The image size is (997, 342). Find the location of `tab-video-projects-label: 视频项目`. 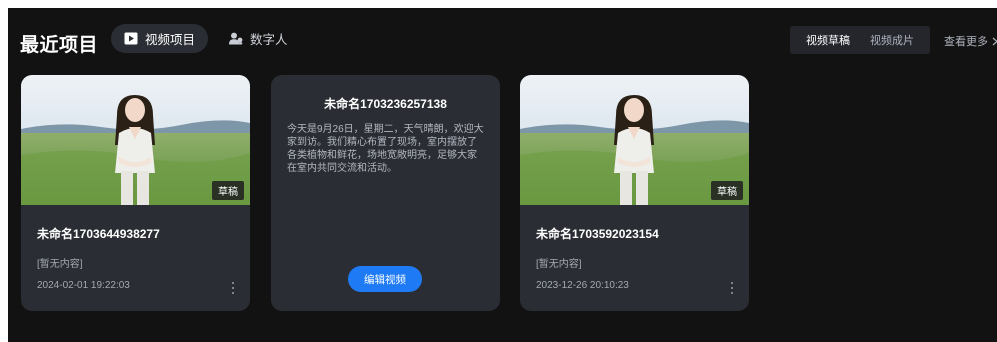

tab-video-projects-label: 视频项目 is located at coordinates (170, 40).